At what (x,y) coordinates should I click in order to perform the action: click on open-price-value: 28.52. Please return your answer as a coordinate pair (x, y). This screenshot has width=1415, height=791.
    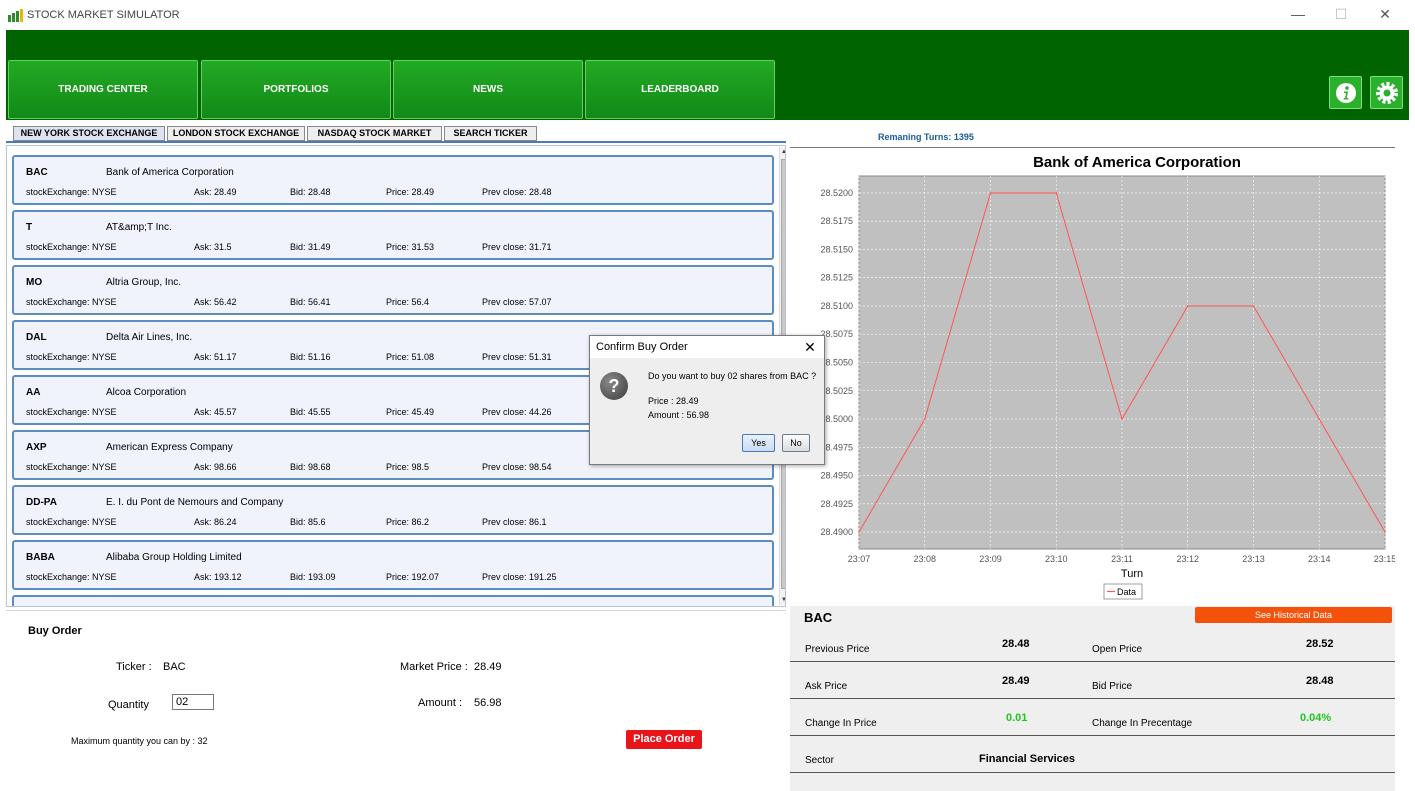
    Looking at the image, I should click on (1320, 644).